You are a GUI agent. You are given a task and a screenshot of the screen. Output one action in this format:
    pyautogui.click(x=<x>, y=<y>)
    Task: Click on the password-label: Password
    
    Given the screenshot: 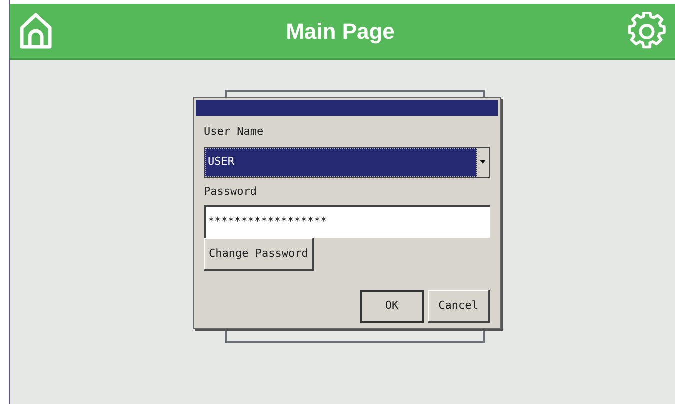 What is the action you would take?
    pyautogui.click(x=231, y=192)
    